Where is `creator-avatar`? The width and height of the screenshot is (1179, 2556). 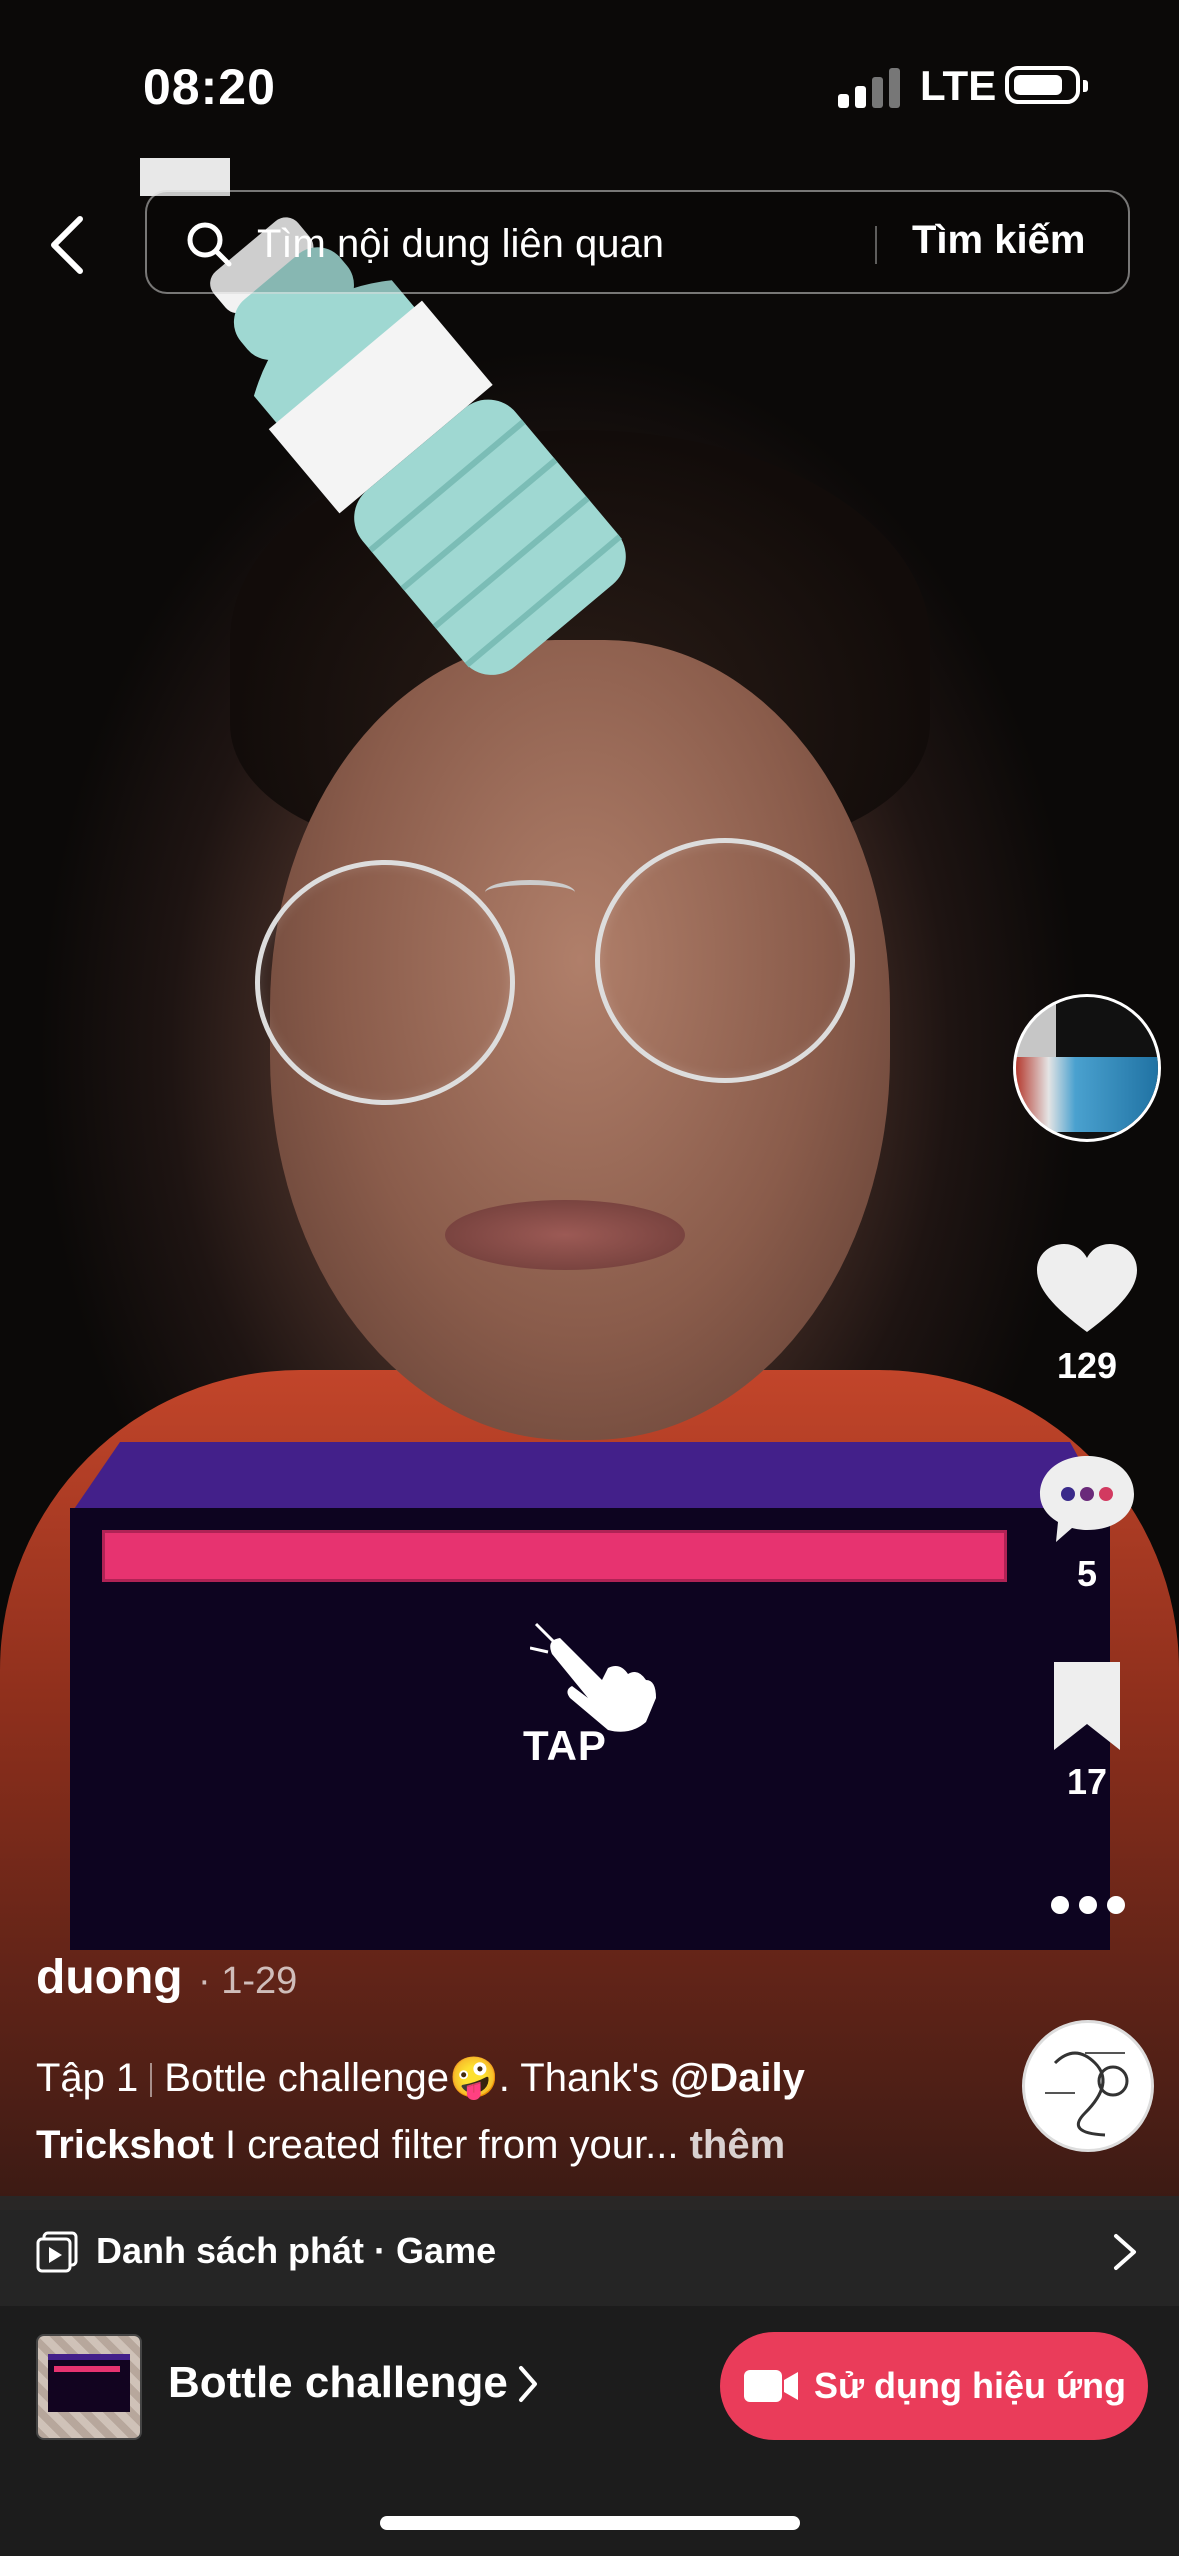
creator-avatar is located at coordinates (1087, 1068).